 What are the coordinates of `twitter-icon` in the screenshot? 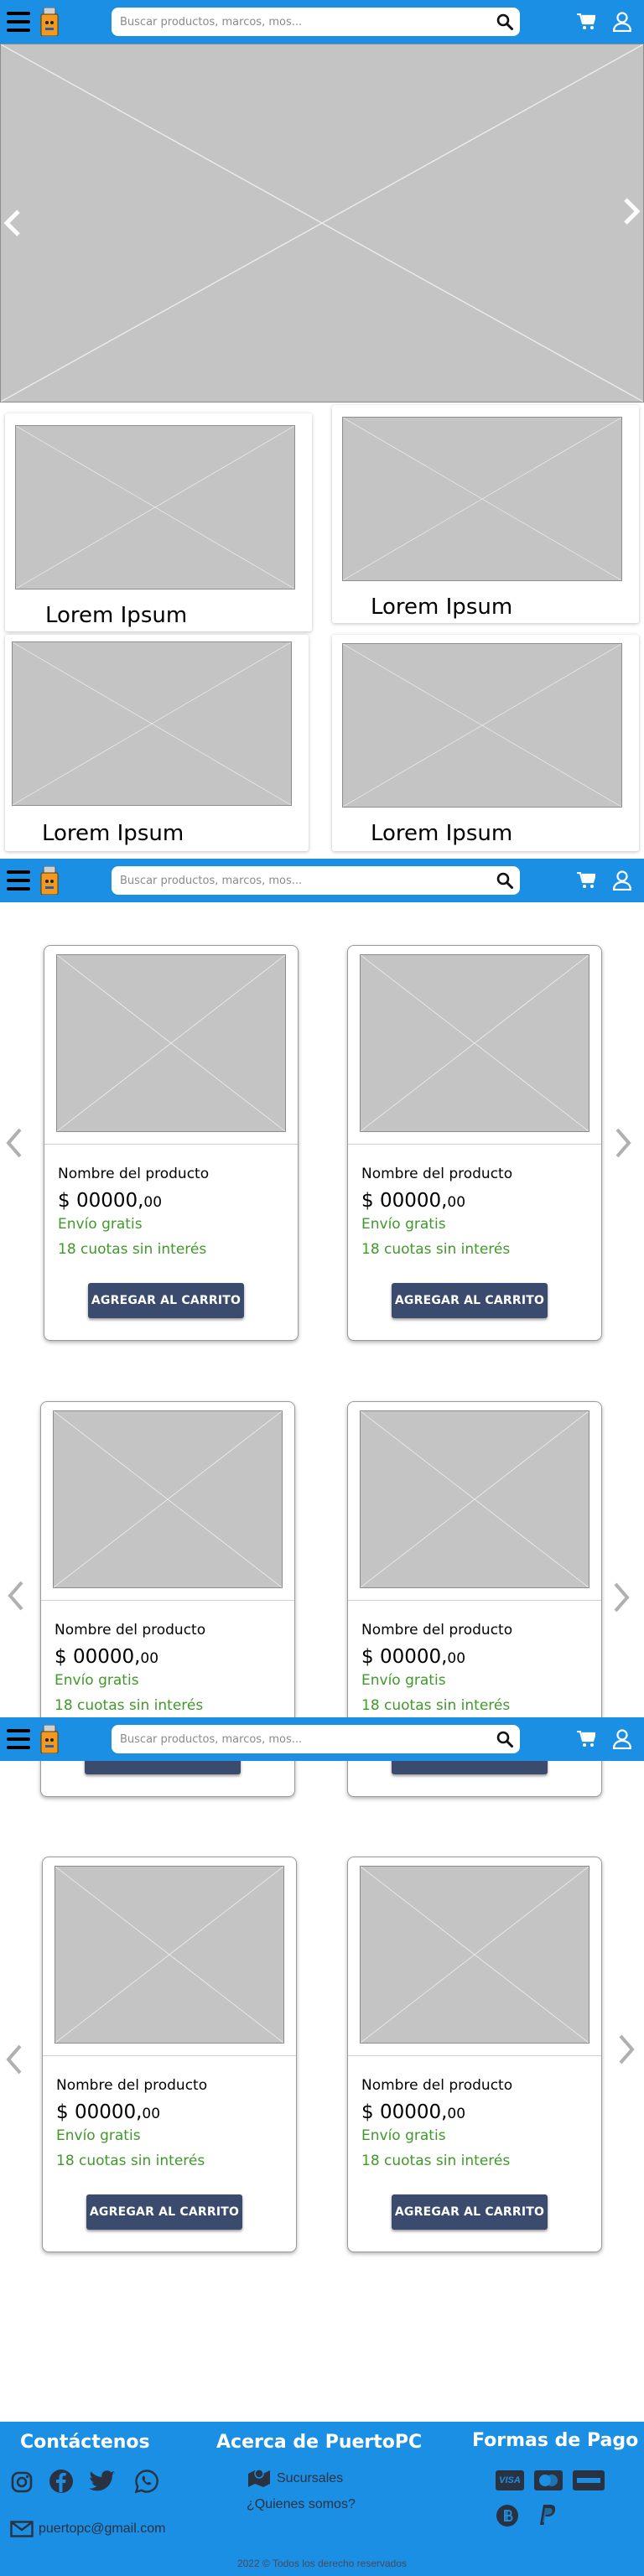 It's located at (102, 2481).